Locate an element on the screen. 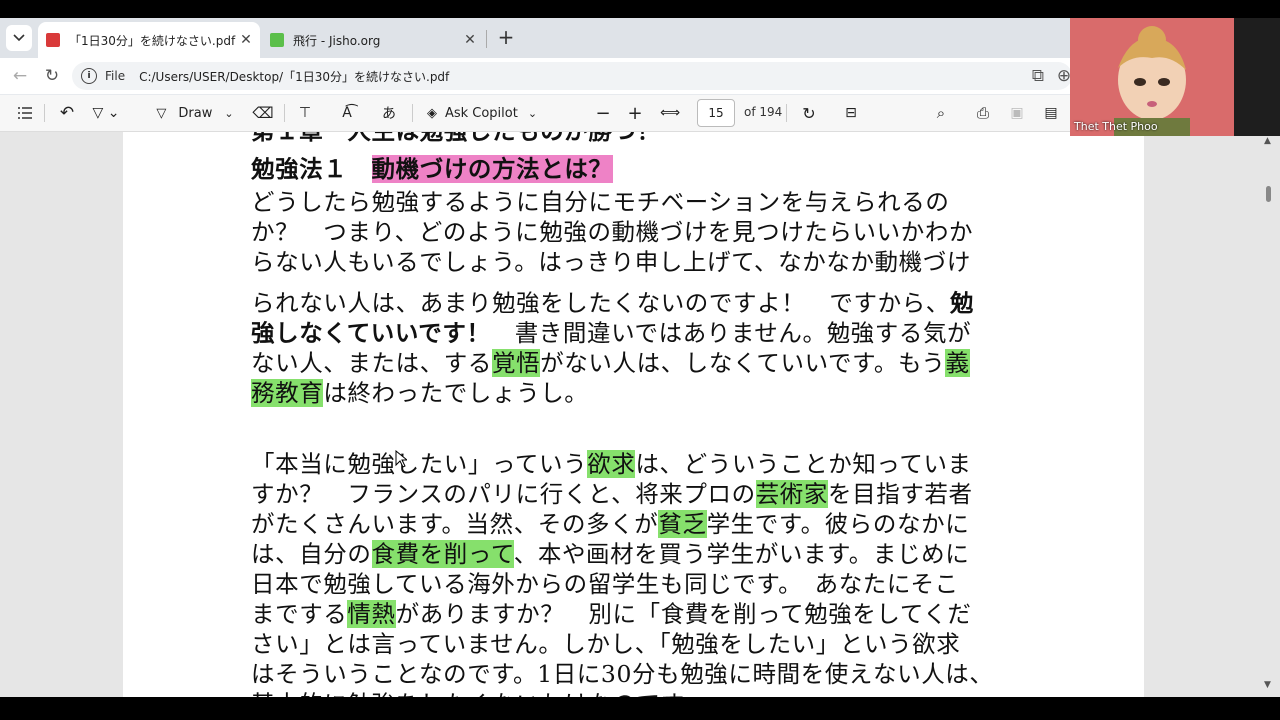 Image resolution: width=1280 pixels, height=720 pixels. text-line: 務教育は終わったでしょうし。 is located at coordinates (419, 391).